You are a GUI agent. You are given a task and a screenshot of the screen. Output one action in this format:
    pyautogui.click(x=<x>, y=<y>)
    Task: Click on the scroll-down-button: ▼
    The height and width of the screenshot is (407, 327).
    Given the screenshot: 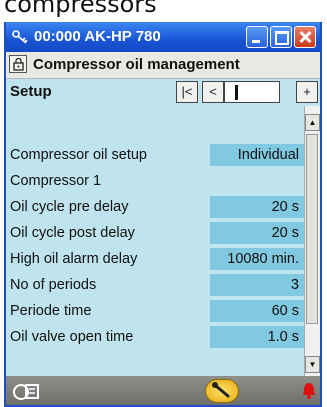 What is the action you would take?
    pyautogui.click(x=312, y=364)
    